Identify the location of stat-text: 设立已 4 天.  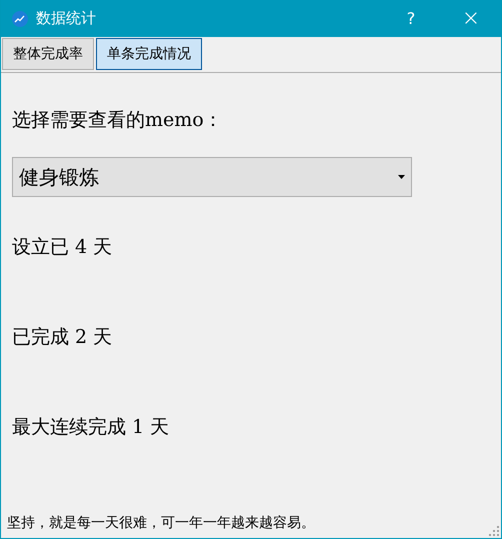
(63, 246).